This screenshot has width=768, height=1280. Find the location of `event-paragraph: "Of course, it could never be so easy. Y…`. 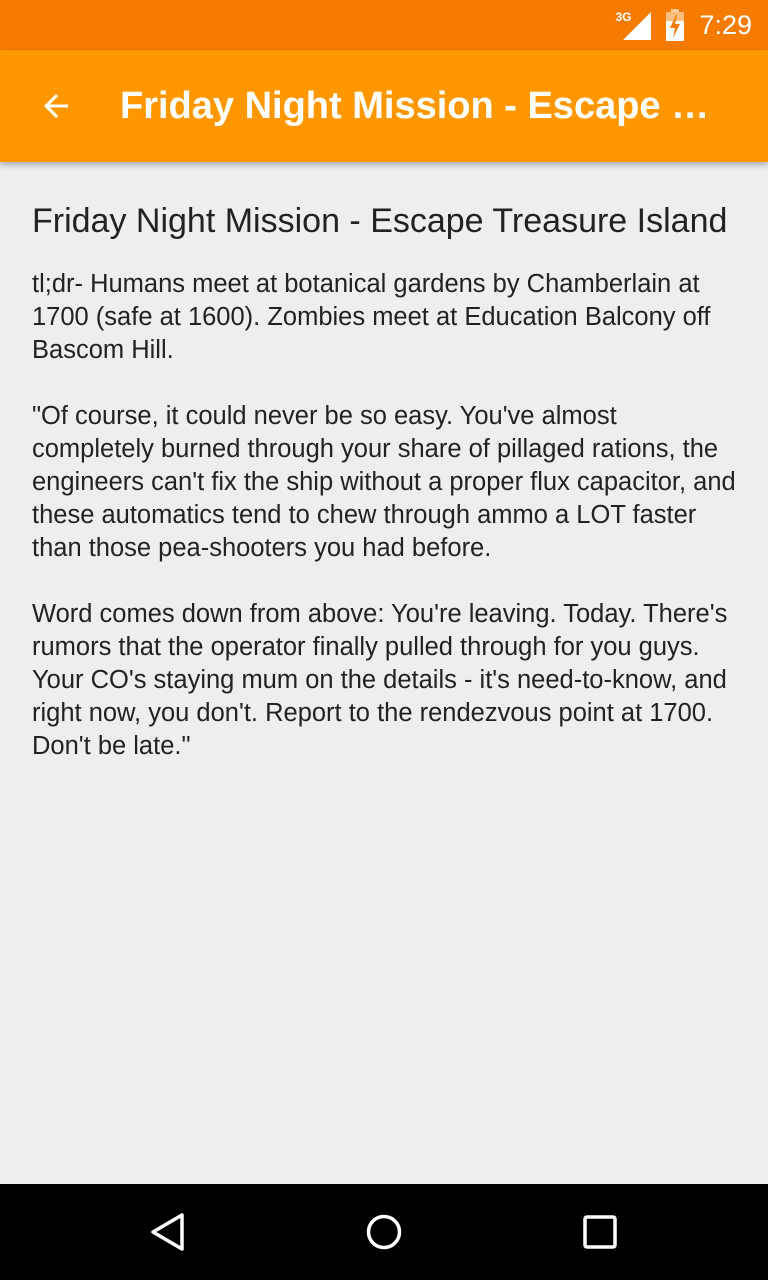

event-paragraph: "Of course, it could never be so easy. Y… is located at coordinates (384, 482).